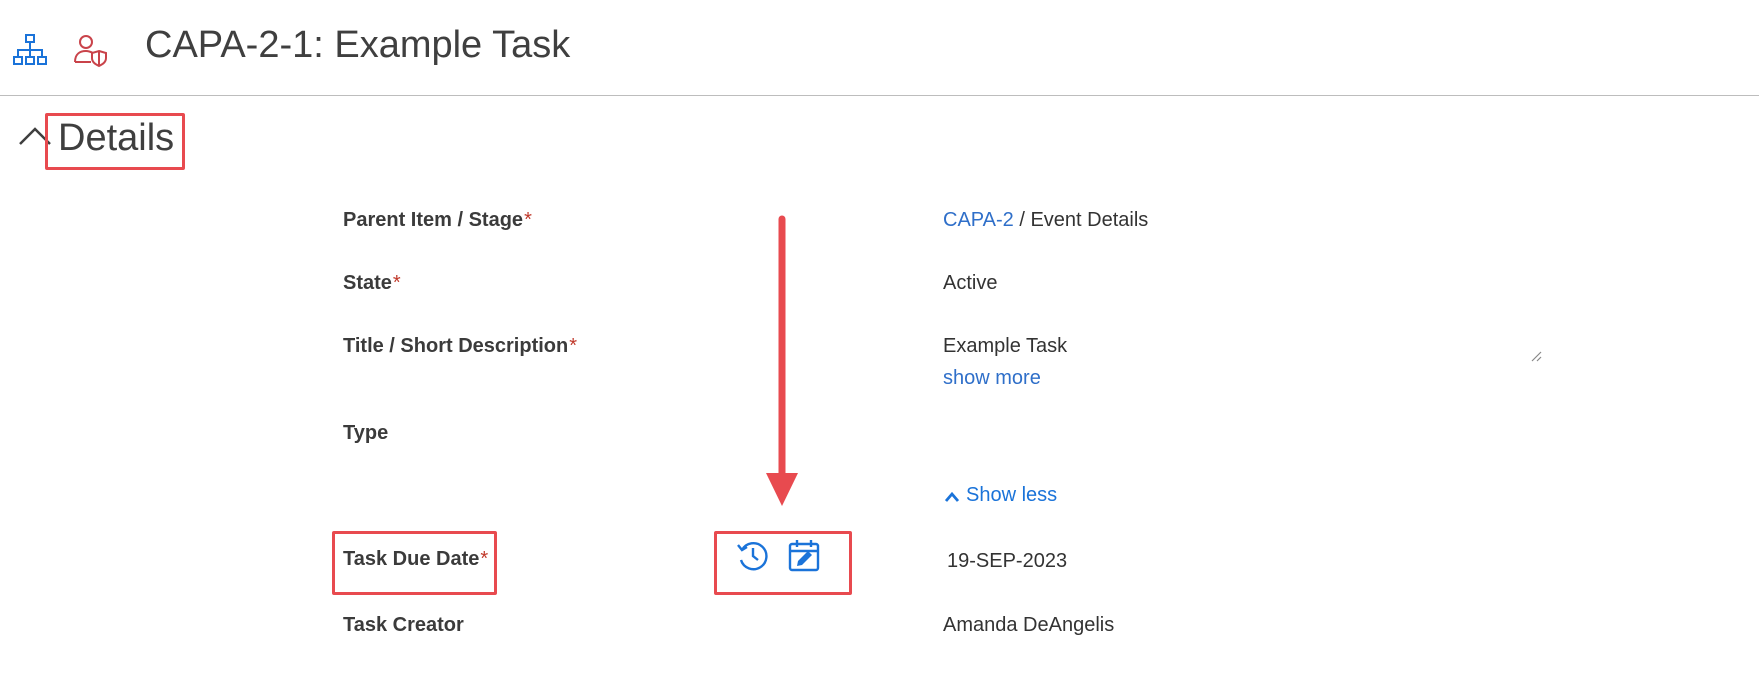 This screenshot has height=677, width=1759. I want to click on field-value-state: Active, so click(970, 283).